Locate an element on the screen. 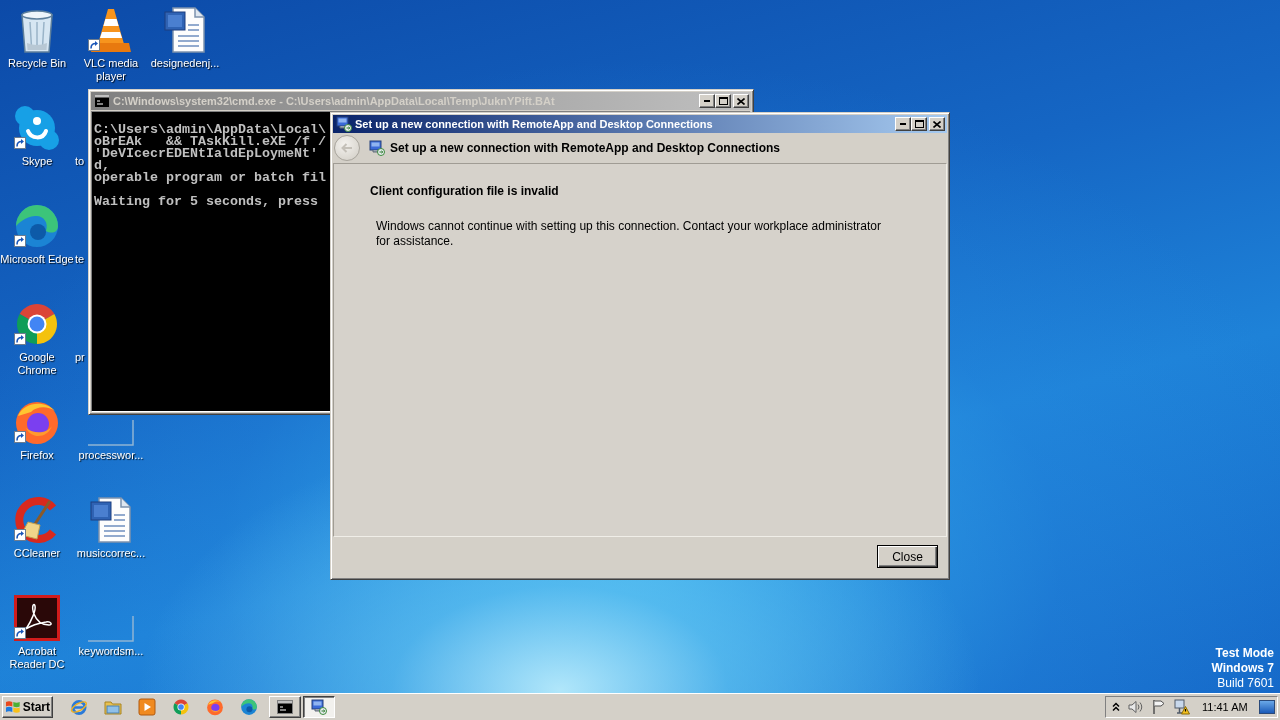 The image size is (1280, 720). console-line: 'DeVIcecrEDENtIaldEpLoymeNt' is located at coordinates (206, 154).